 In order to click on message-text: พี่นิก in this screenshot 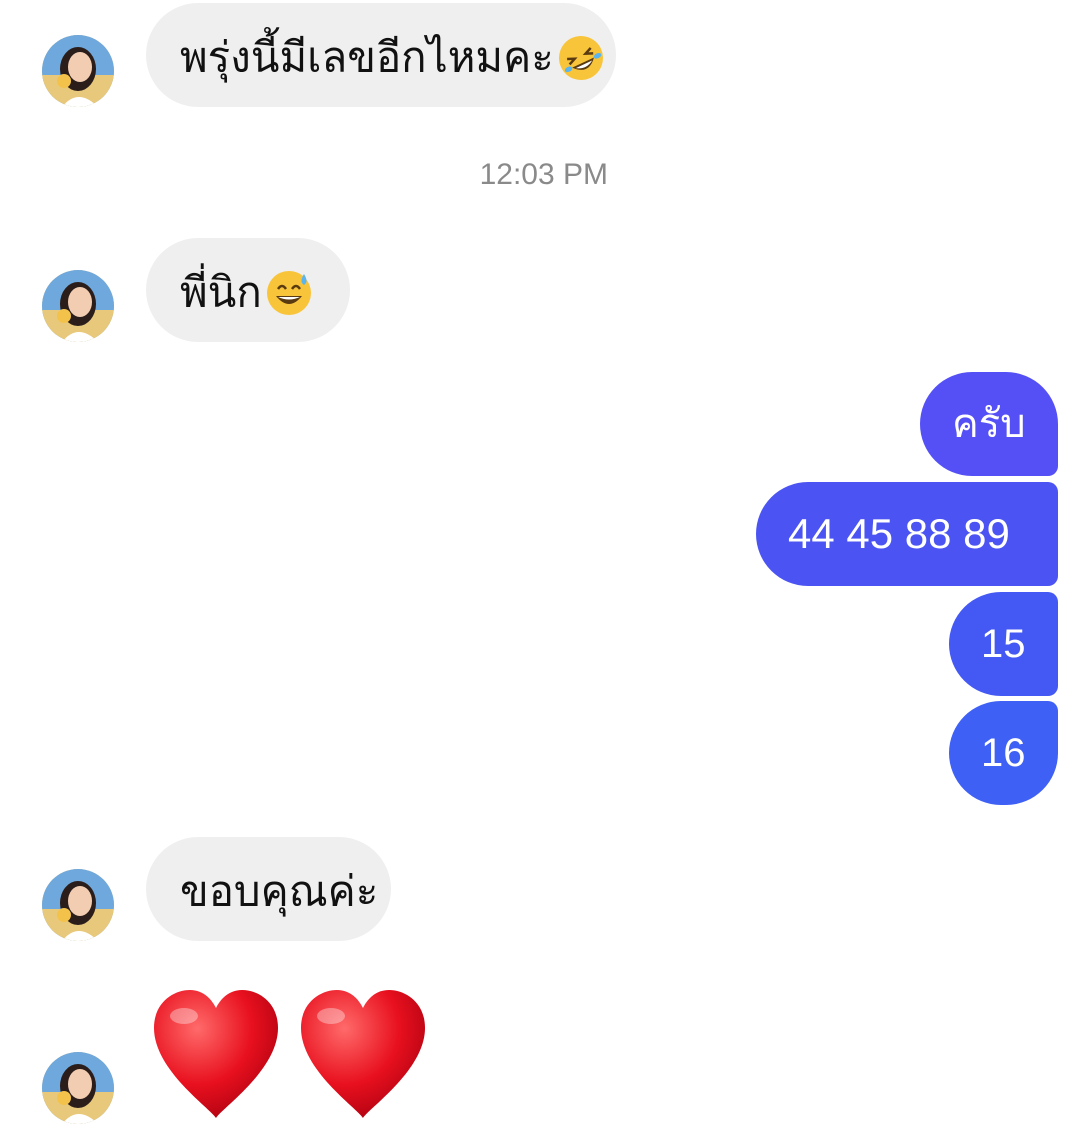, I will do `click(221, 292)`.